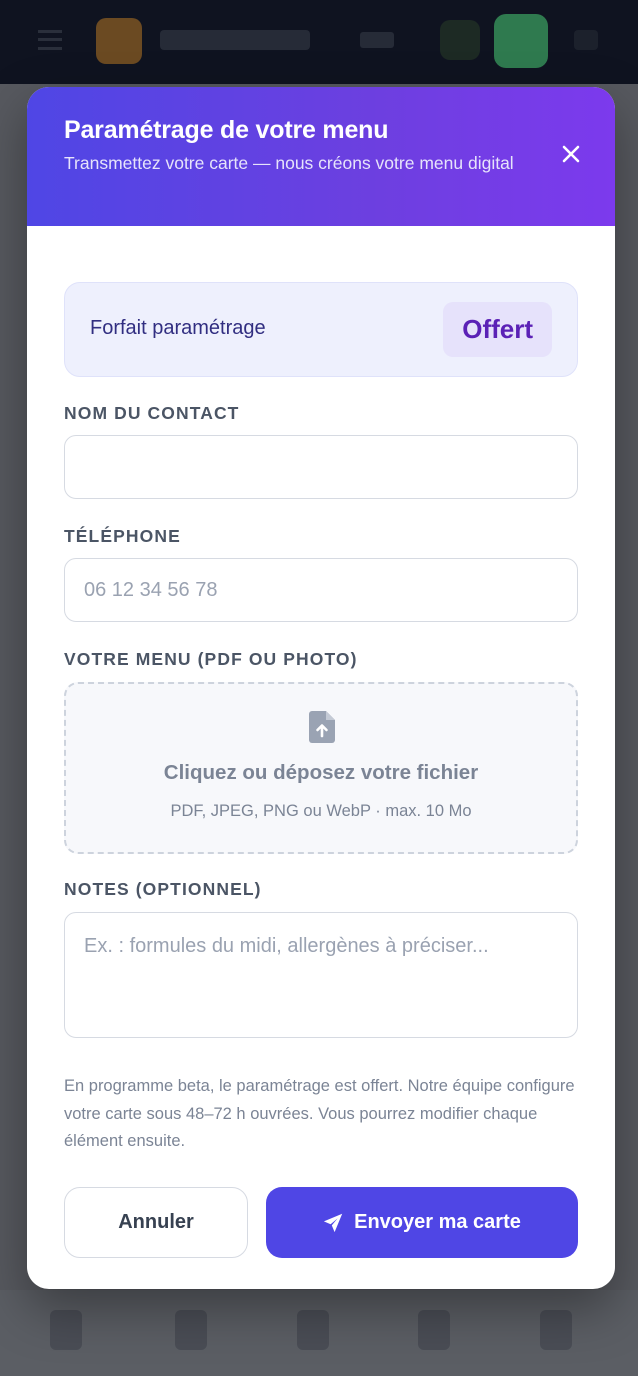 The height and width of the screenshot is (1376, 638). What do you see at coordinates (377, 40) in the screenshot?
I see `background-language-selector` at bounding box center [377, 40].